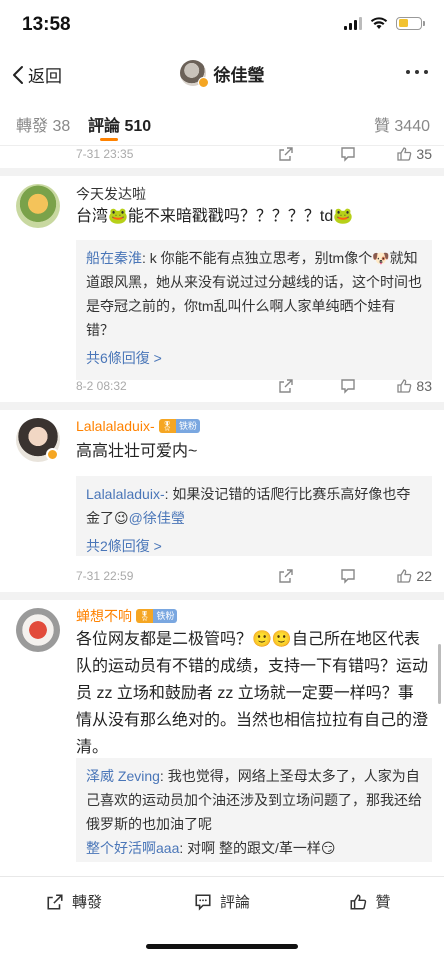  What do you see at coordinates (370, 901) in the screenshot?
I see `like-button: 贊` at bounding box center [370, 901].